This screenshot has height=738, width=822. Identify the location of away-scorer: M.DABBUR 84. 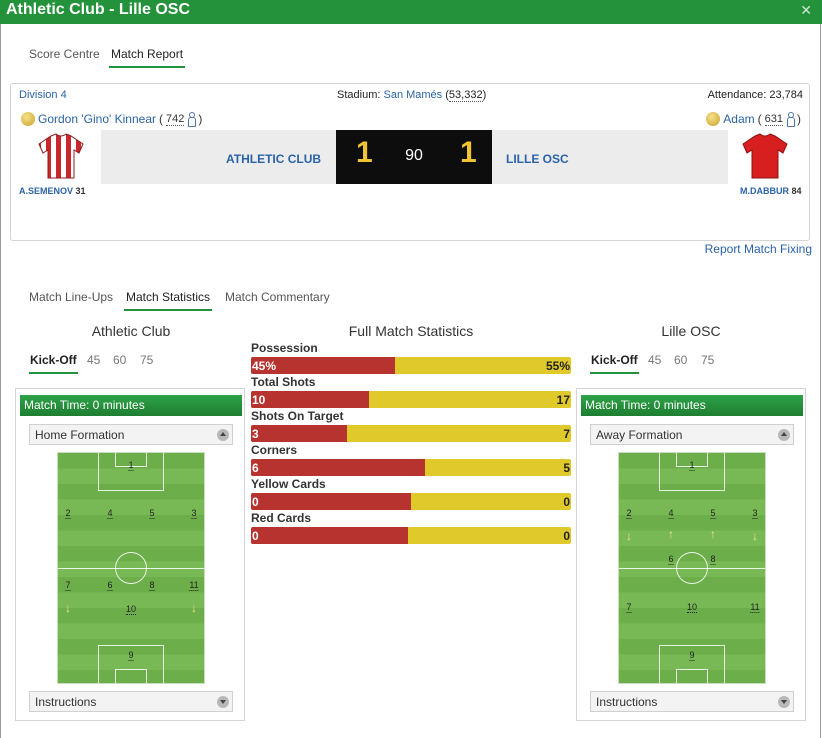
(771, 191).